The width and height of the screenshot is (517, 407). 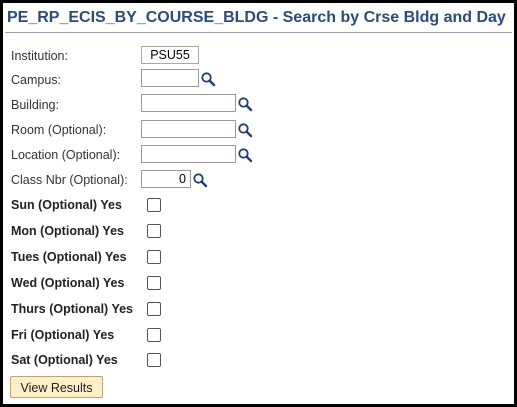 What do you see at coordinates (200, 180) in the screenshot?
I see `class-nbr-lookup-icon` at bounding box center [200, 180].